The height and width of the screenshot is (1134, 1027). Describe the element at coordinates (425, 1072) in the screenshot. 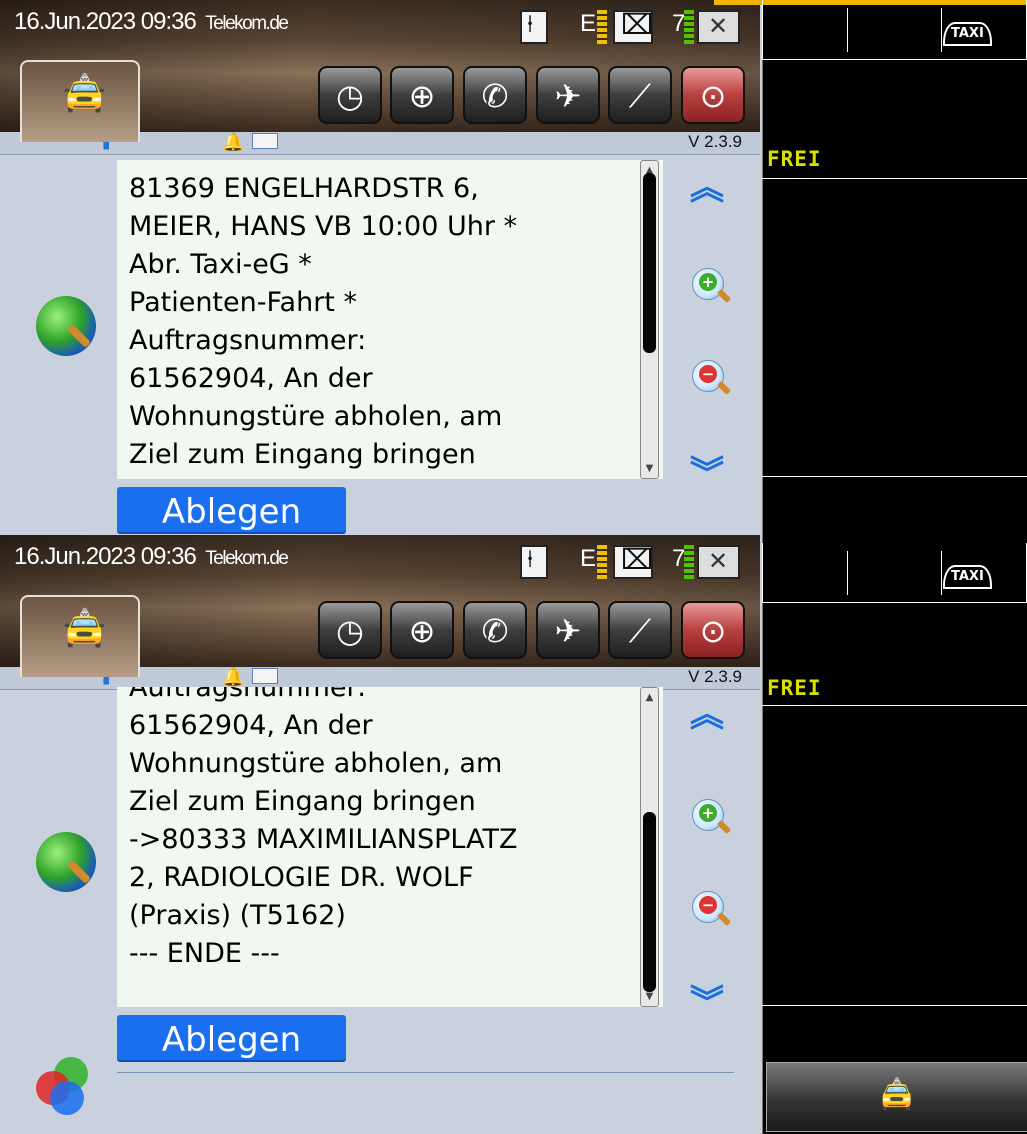

I see `divider` at that location.